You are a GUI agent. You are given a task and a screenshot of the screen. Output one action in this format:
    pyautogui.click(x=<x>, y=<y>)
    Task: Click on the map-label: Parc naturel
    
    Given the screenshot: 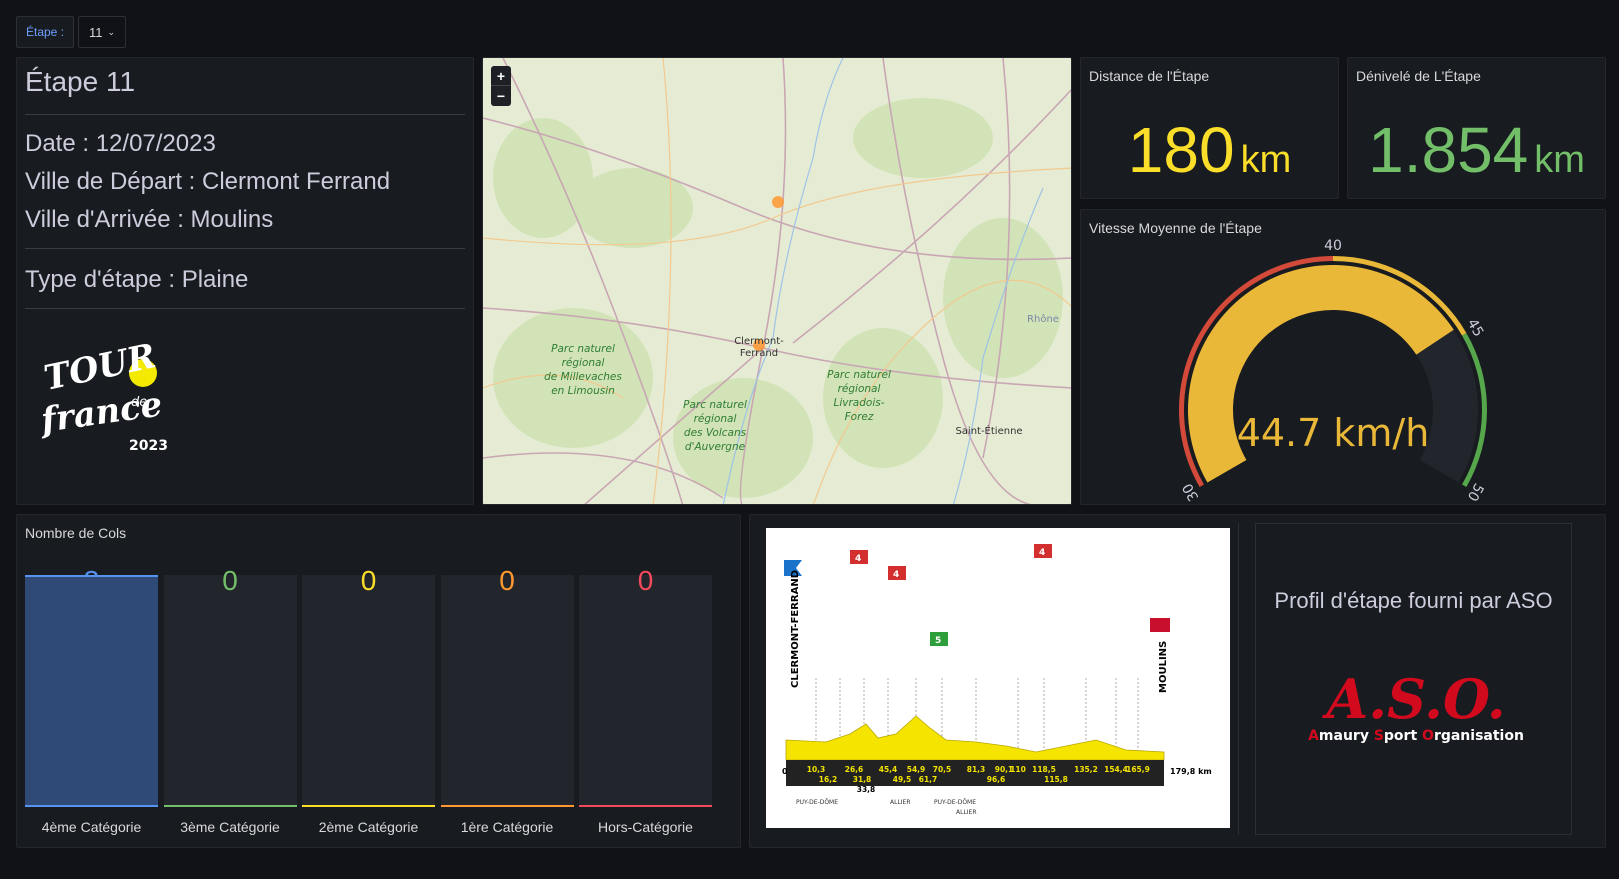 What is the action you would take?
    pyautogui.click(x=583, y=349)
    